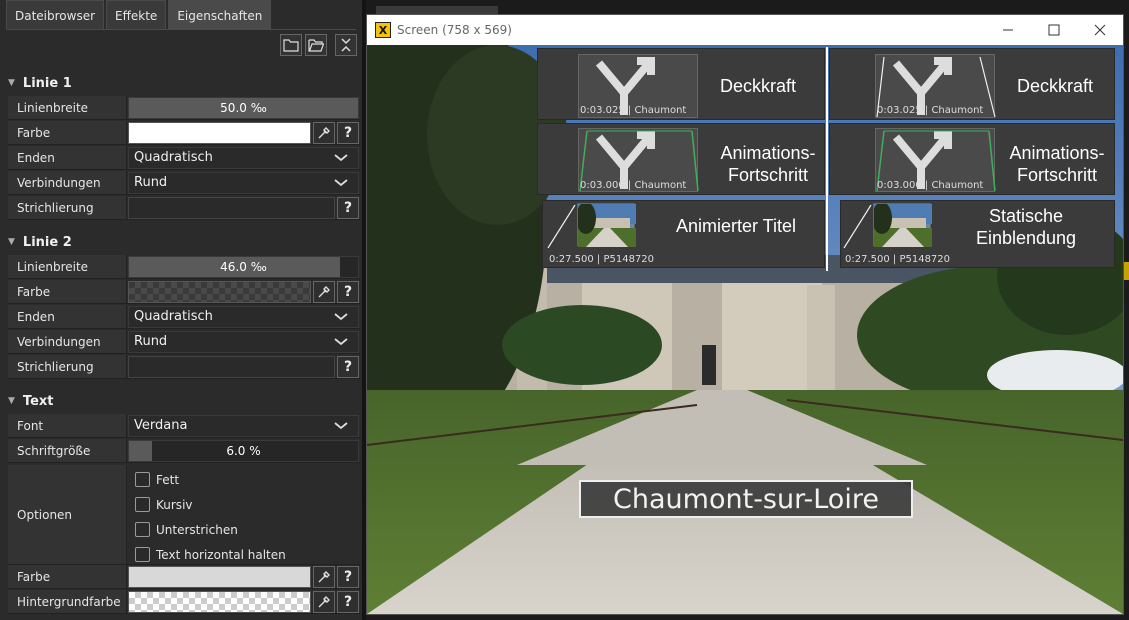  What do you see at coordinates (331, 45) in the screenshot?
I see `toolbar-separator` at bounding box center [331, 45].